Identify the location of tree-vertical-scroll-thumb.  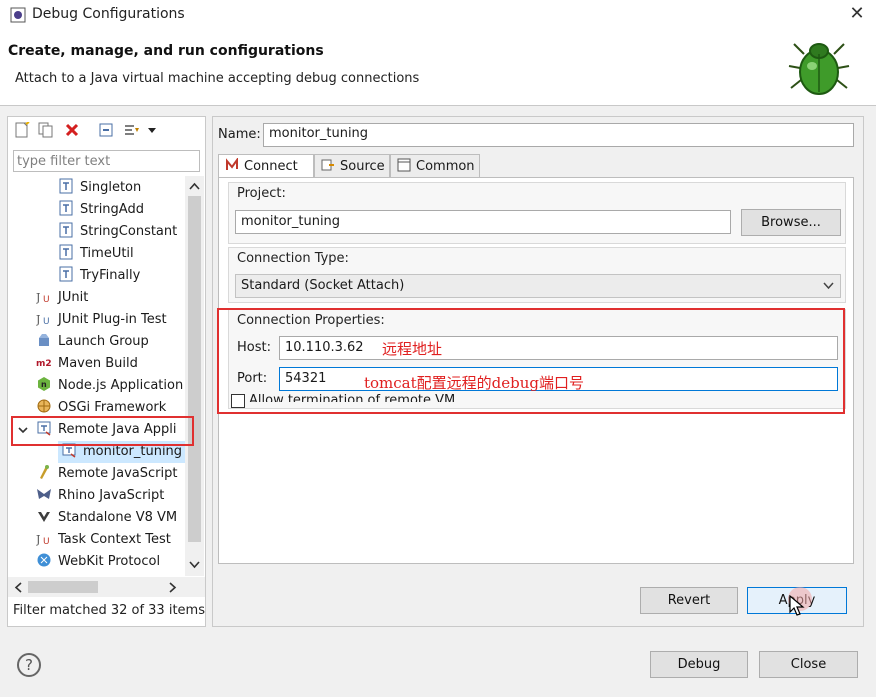
(194, 369).